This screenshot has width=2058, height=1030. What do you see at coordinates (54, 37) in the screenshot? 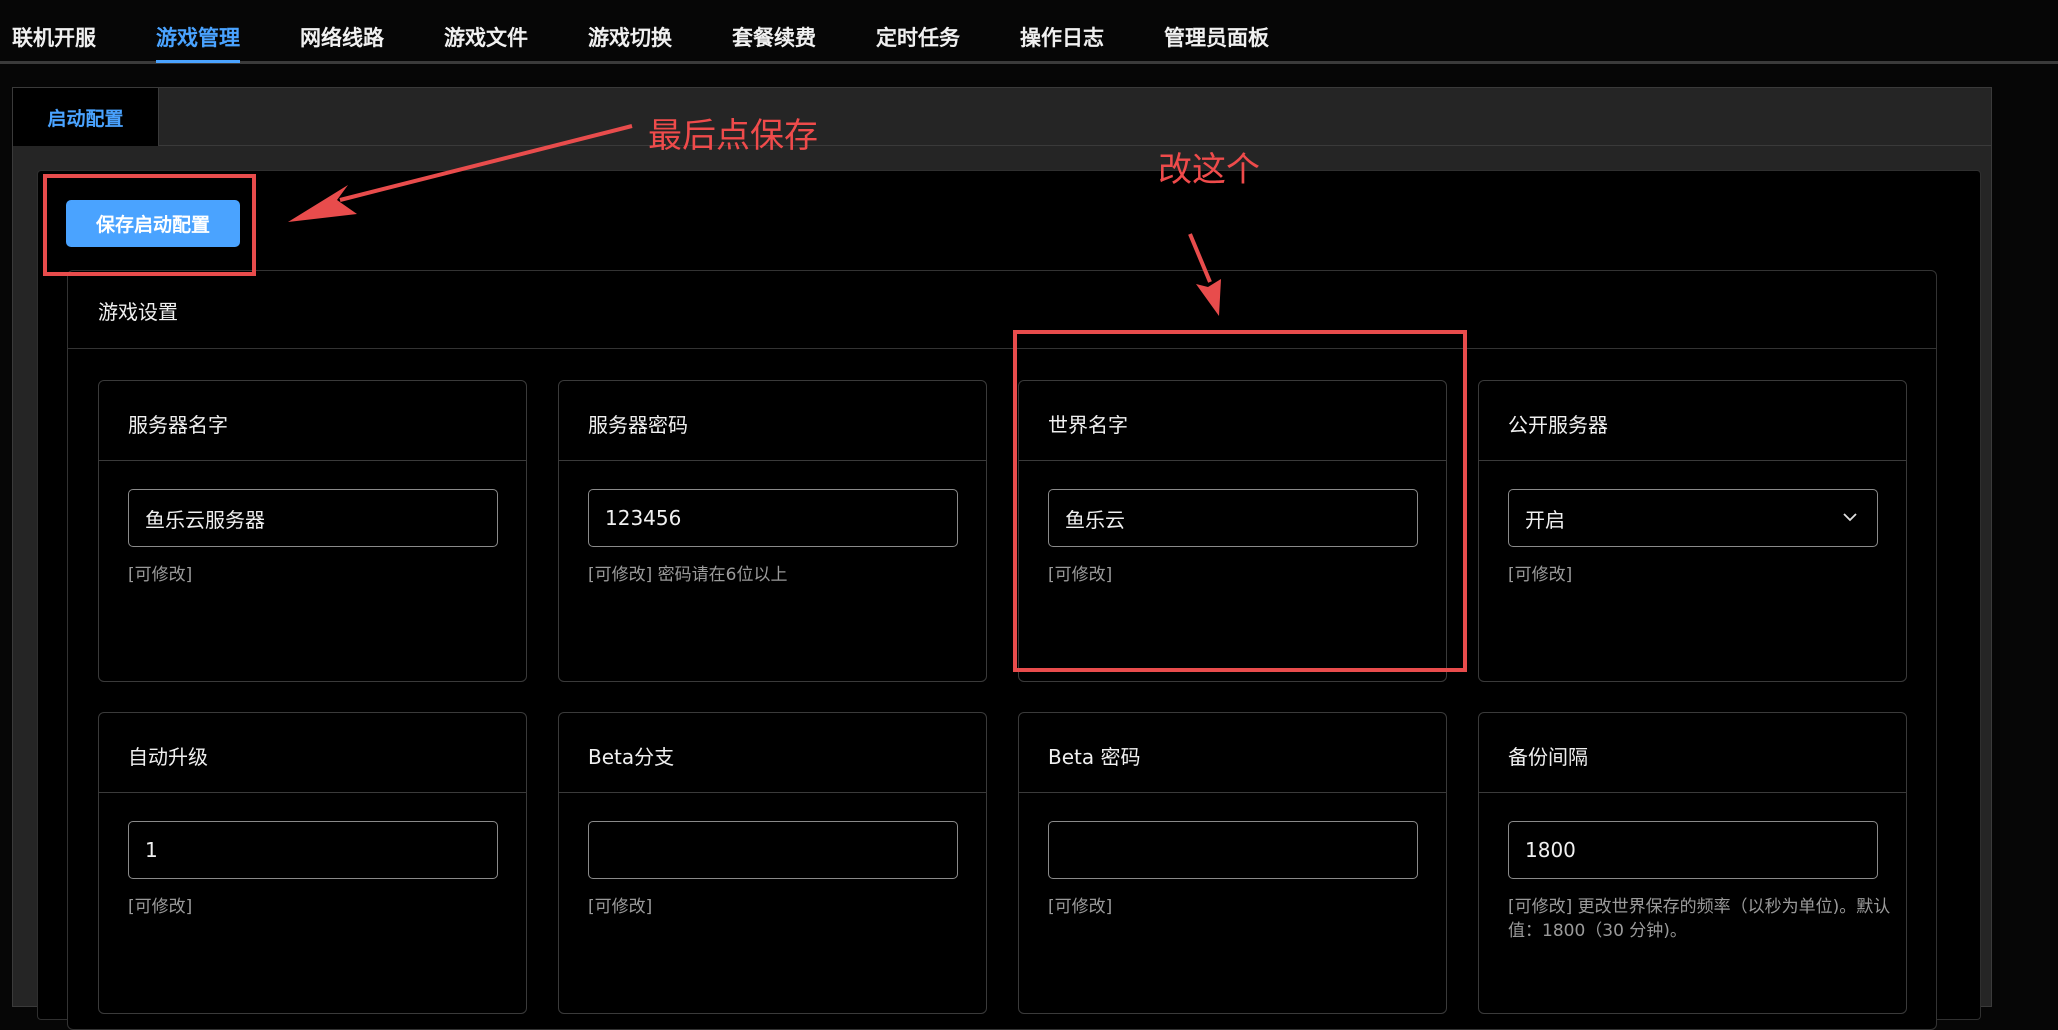
I see `nav-tab-online-server: 联机开服` at bounding box center [54, 37].